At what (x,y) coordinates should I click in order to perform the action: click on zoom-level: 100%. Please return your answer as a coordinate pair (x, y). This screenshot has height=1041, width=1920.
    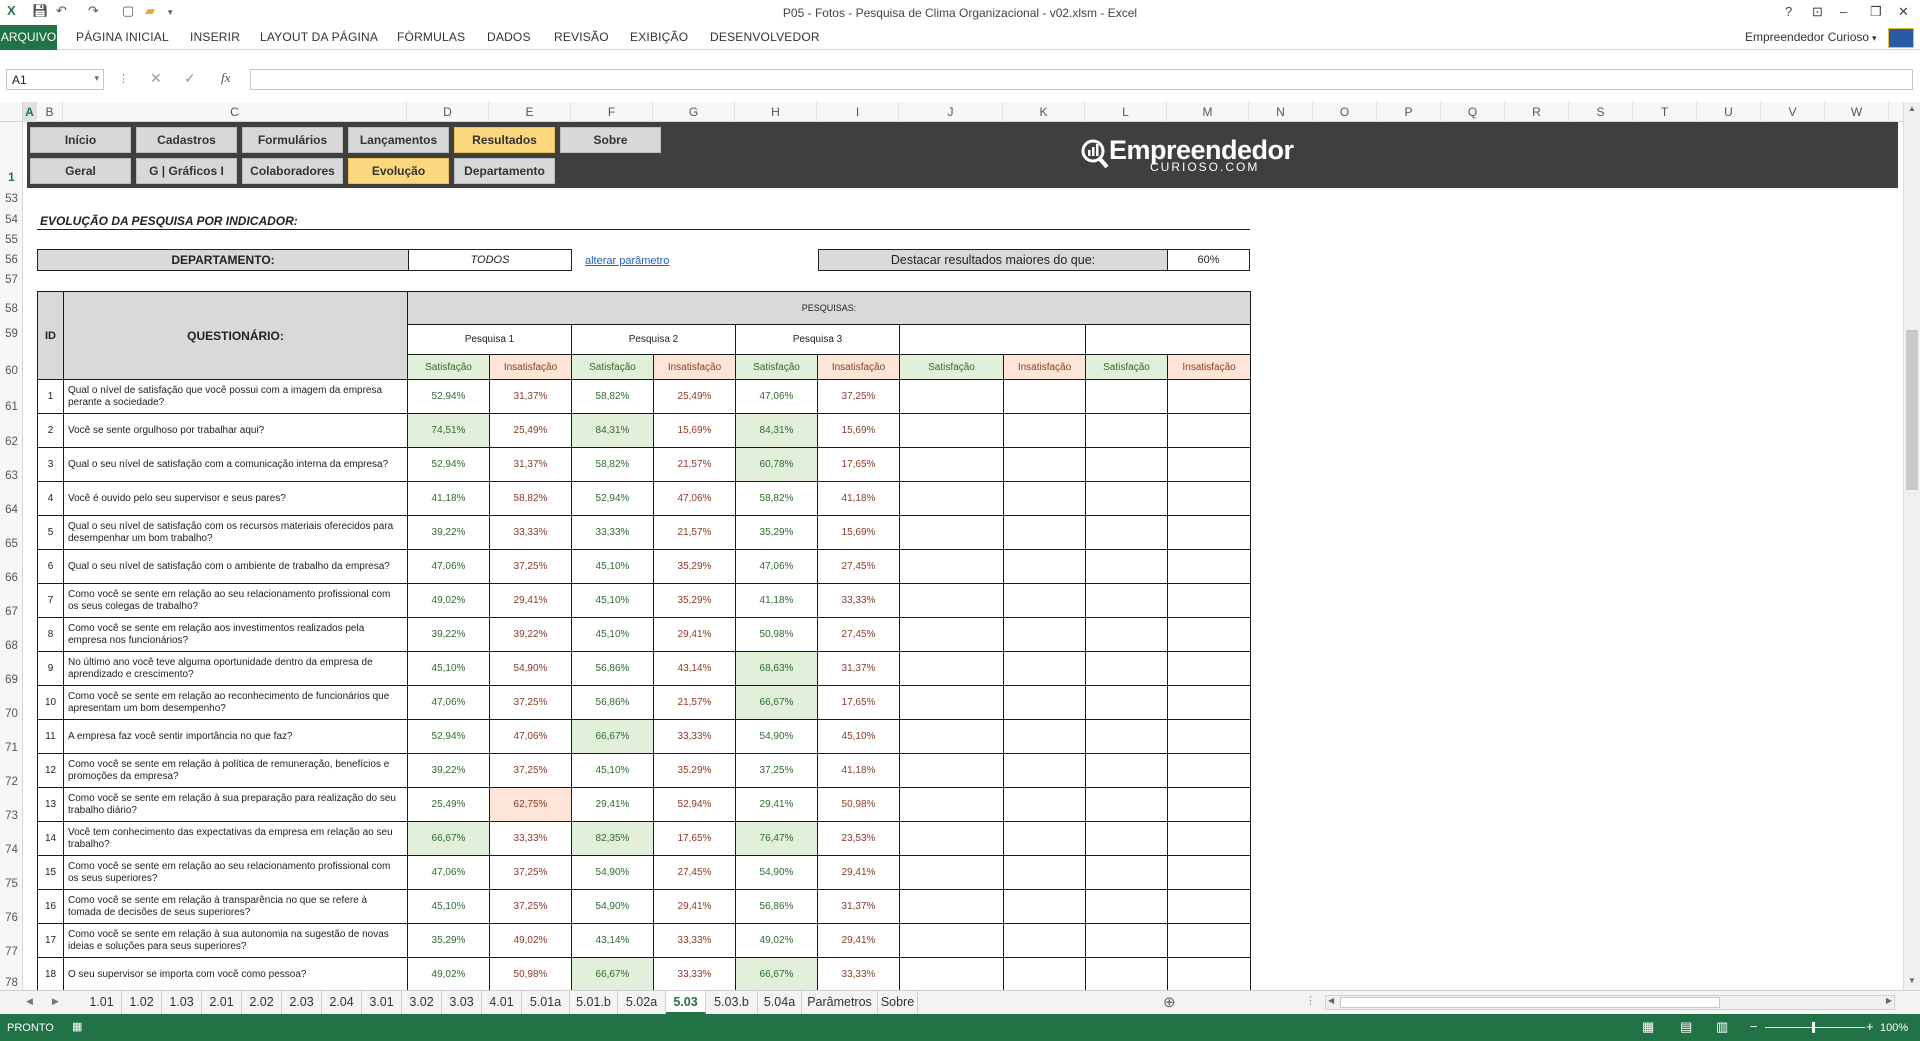
    Looking at the image, I should click on (1894, 1028).